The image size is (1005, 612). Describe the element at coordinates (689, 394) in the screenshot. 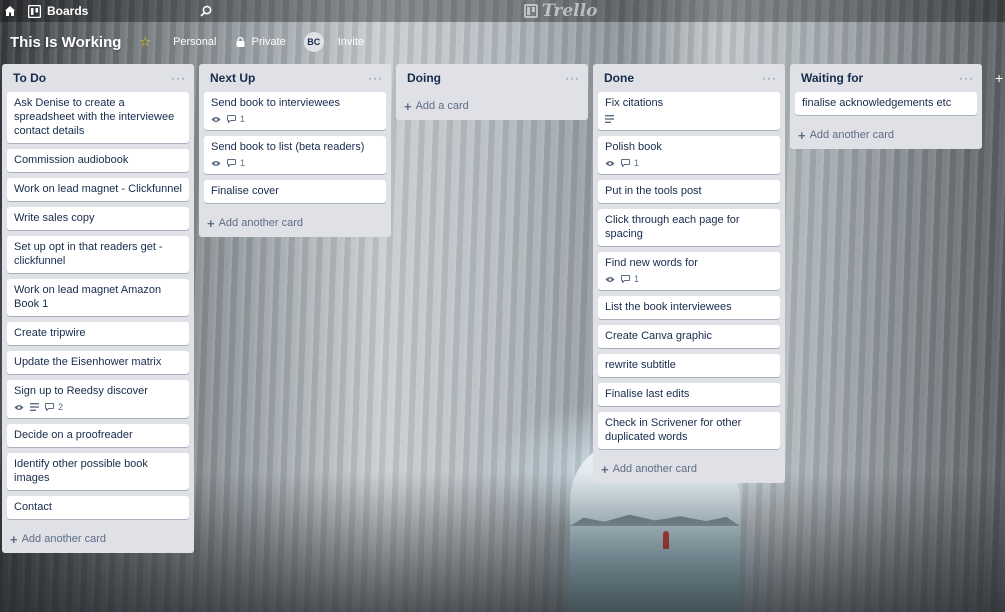

I see `card: Finalise last edits` at that location.